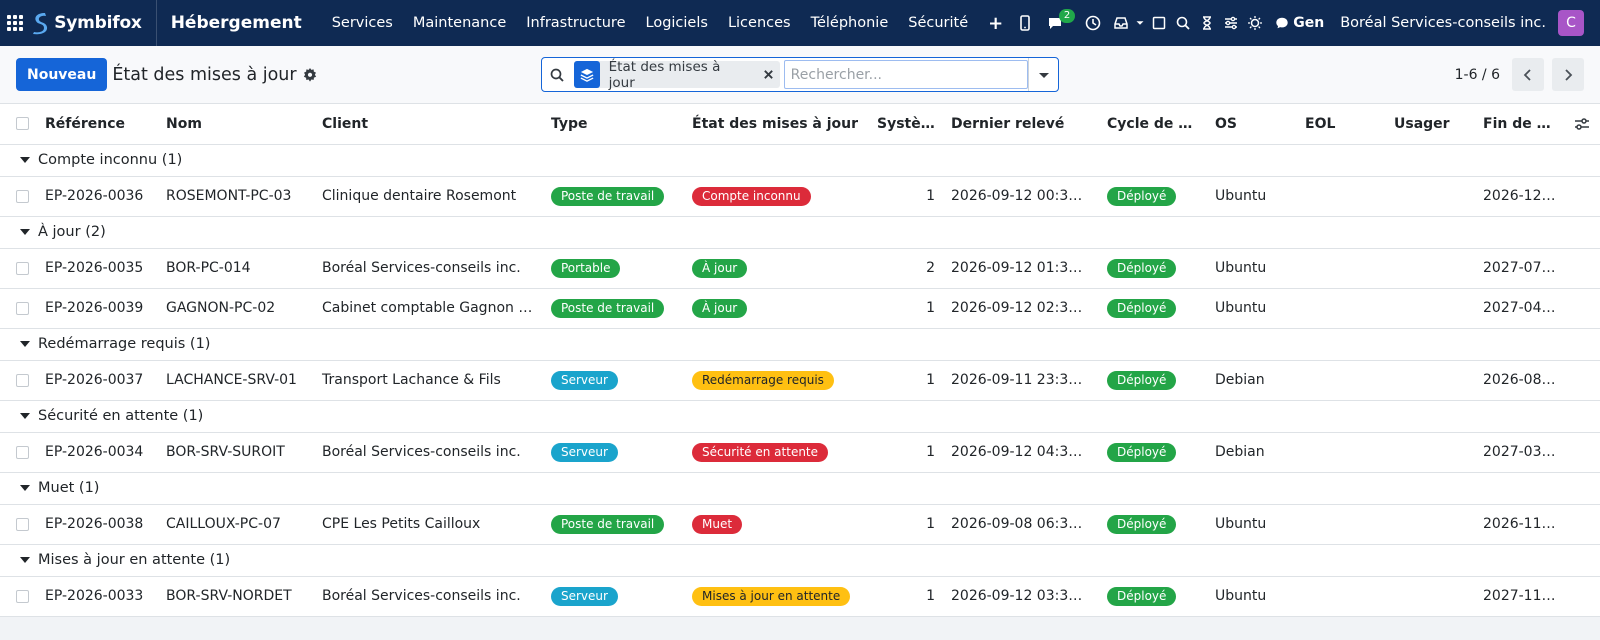 The height and width of the screenshot is (640, 1600). Describe the element at coordinates (1021, 452) in the screenshot. I see `last-seen-cell: 2026-09-12 04:38:06` at that location.